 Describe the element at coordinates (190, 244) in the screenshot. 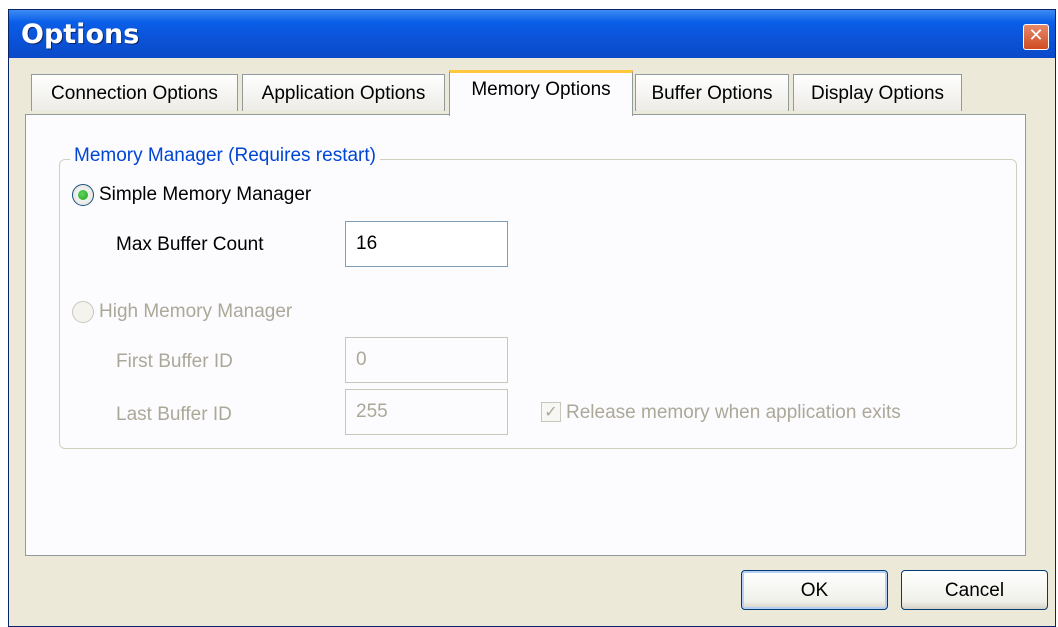

I see `max-buffer-count-label: Max Buffer Count` at that location.